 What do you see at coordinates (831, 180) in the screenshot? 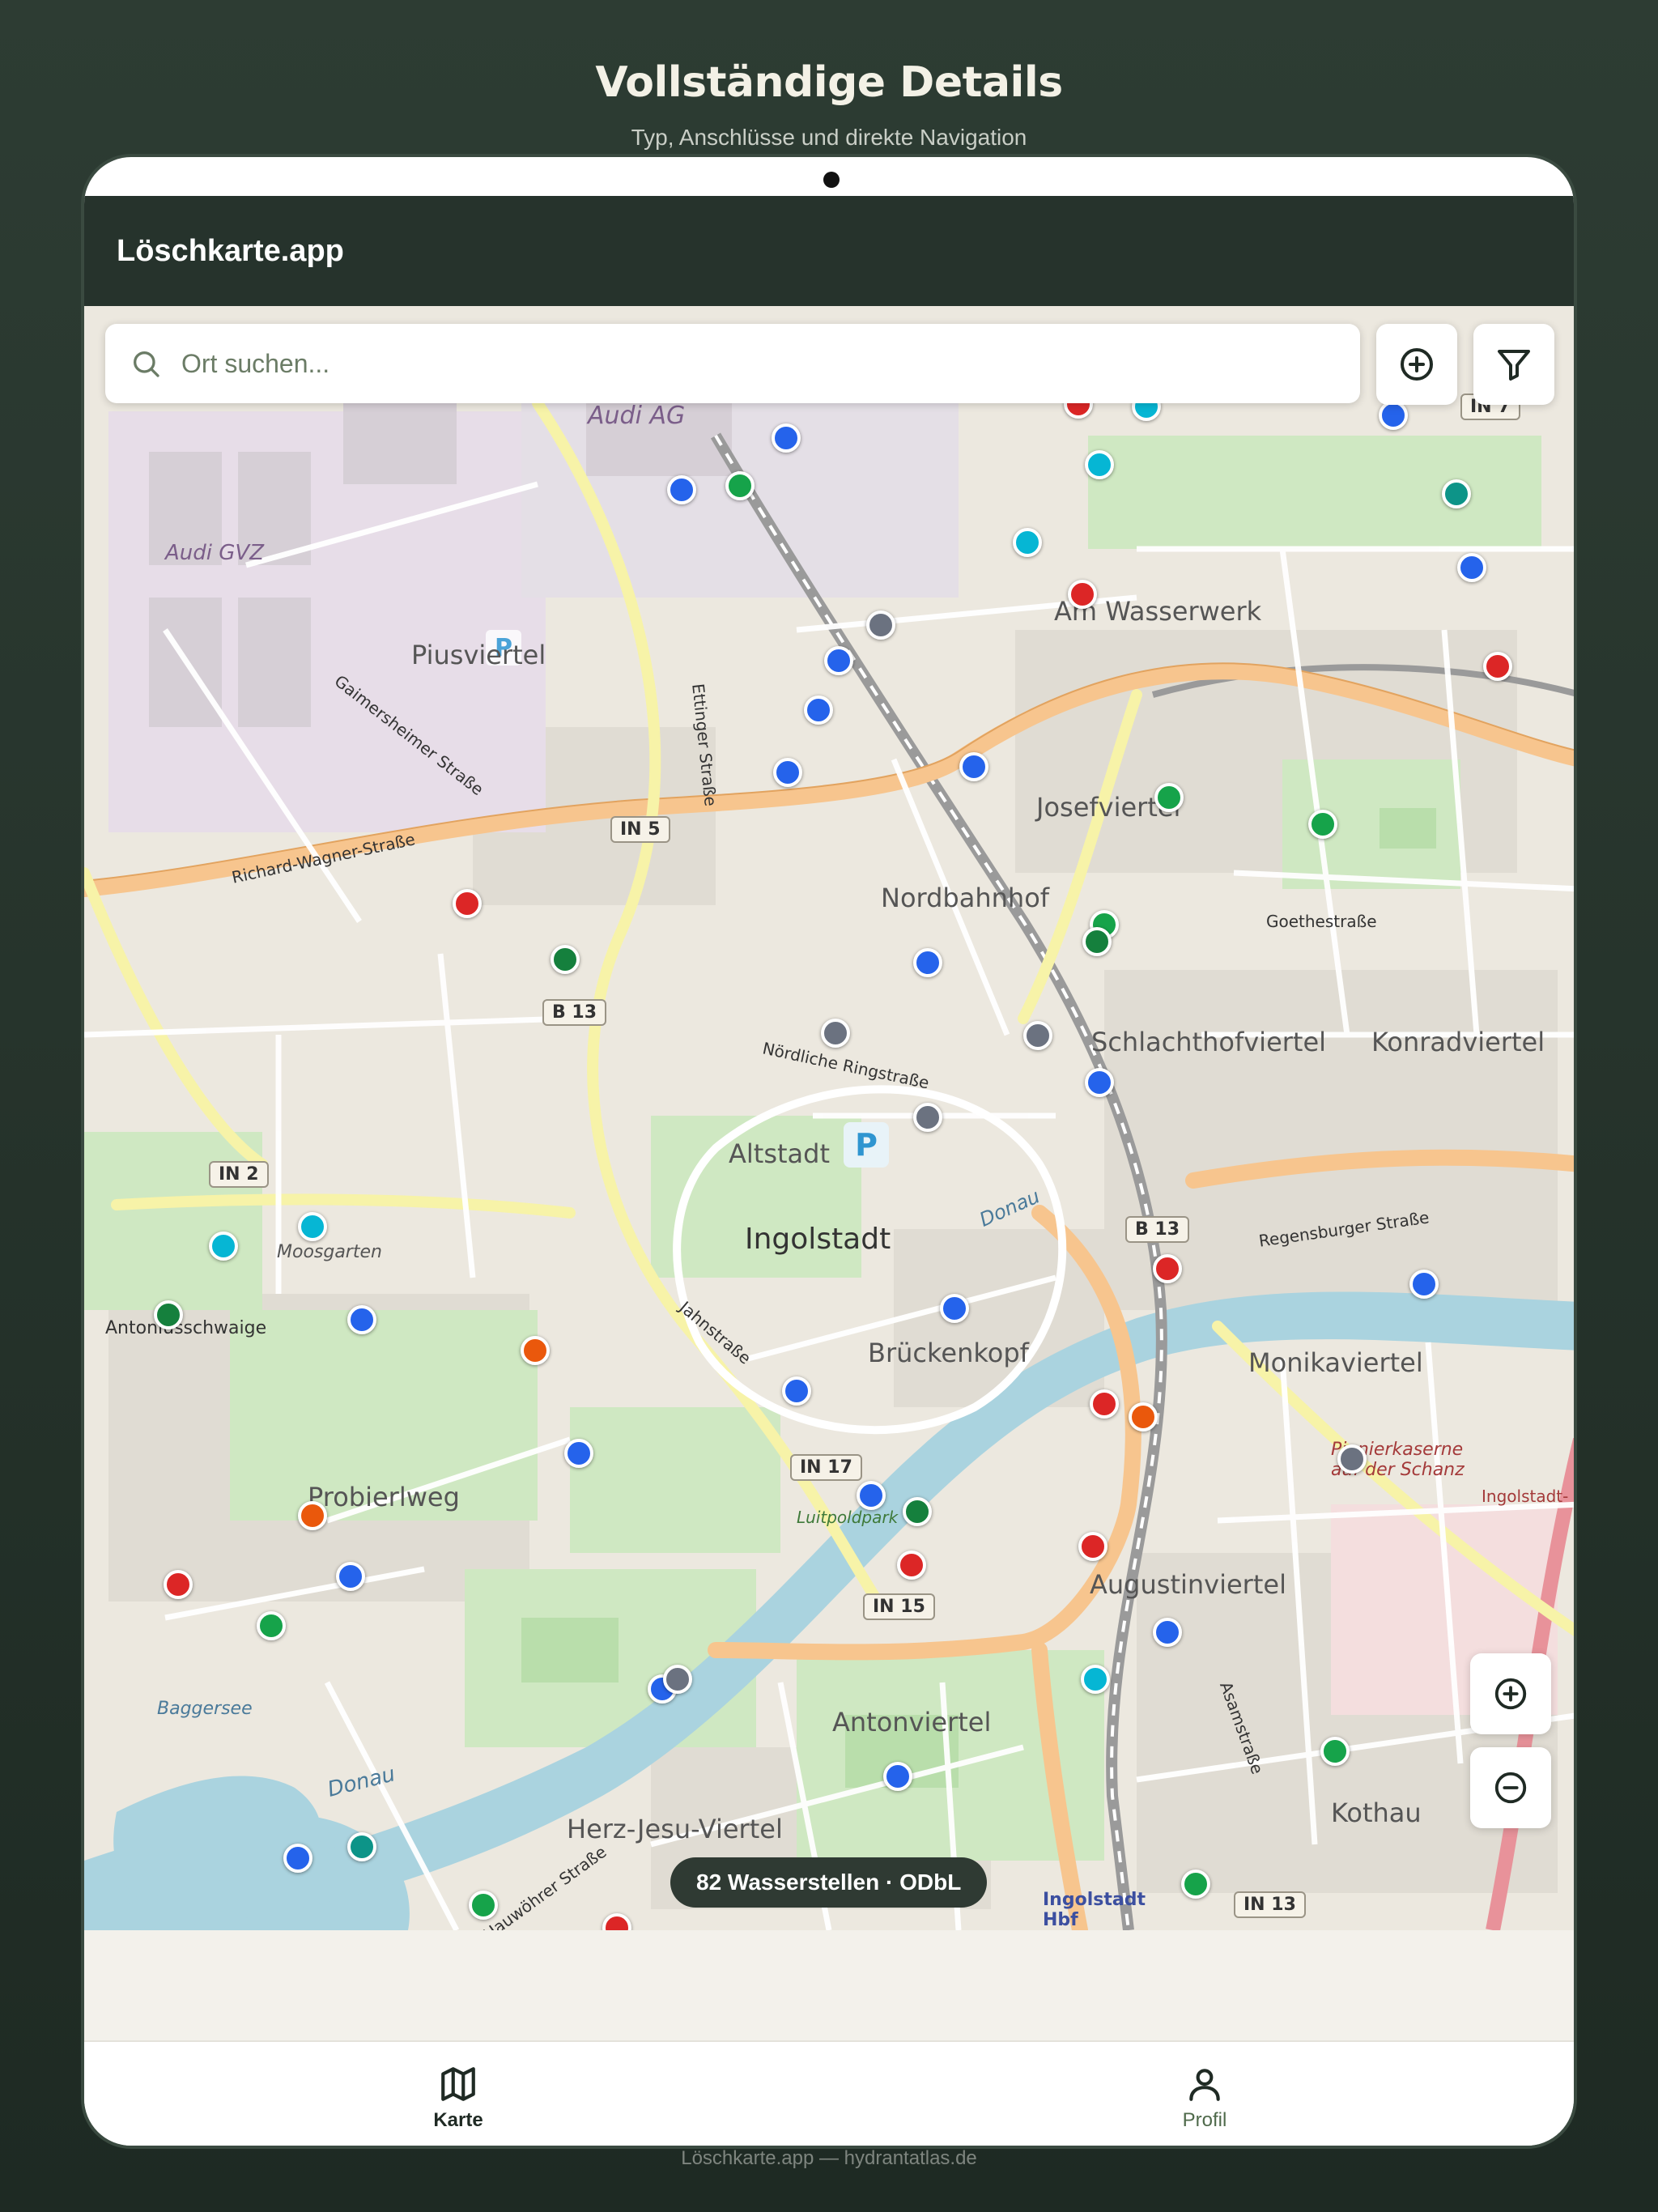
I see `camera-dot` at bounding box center [831, 180].